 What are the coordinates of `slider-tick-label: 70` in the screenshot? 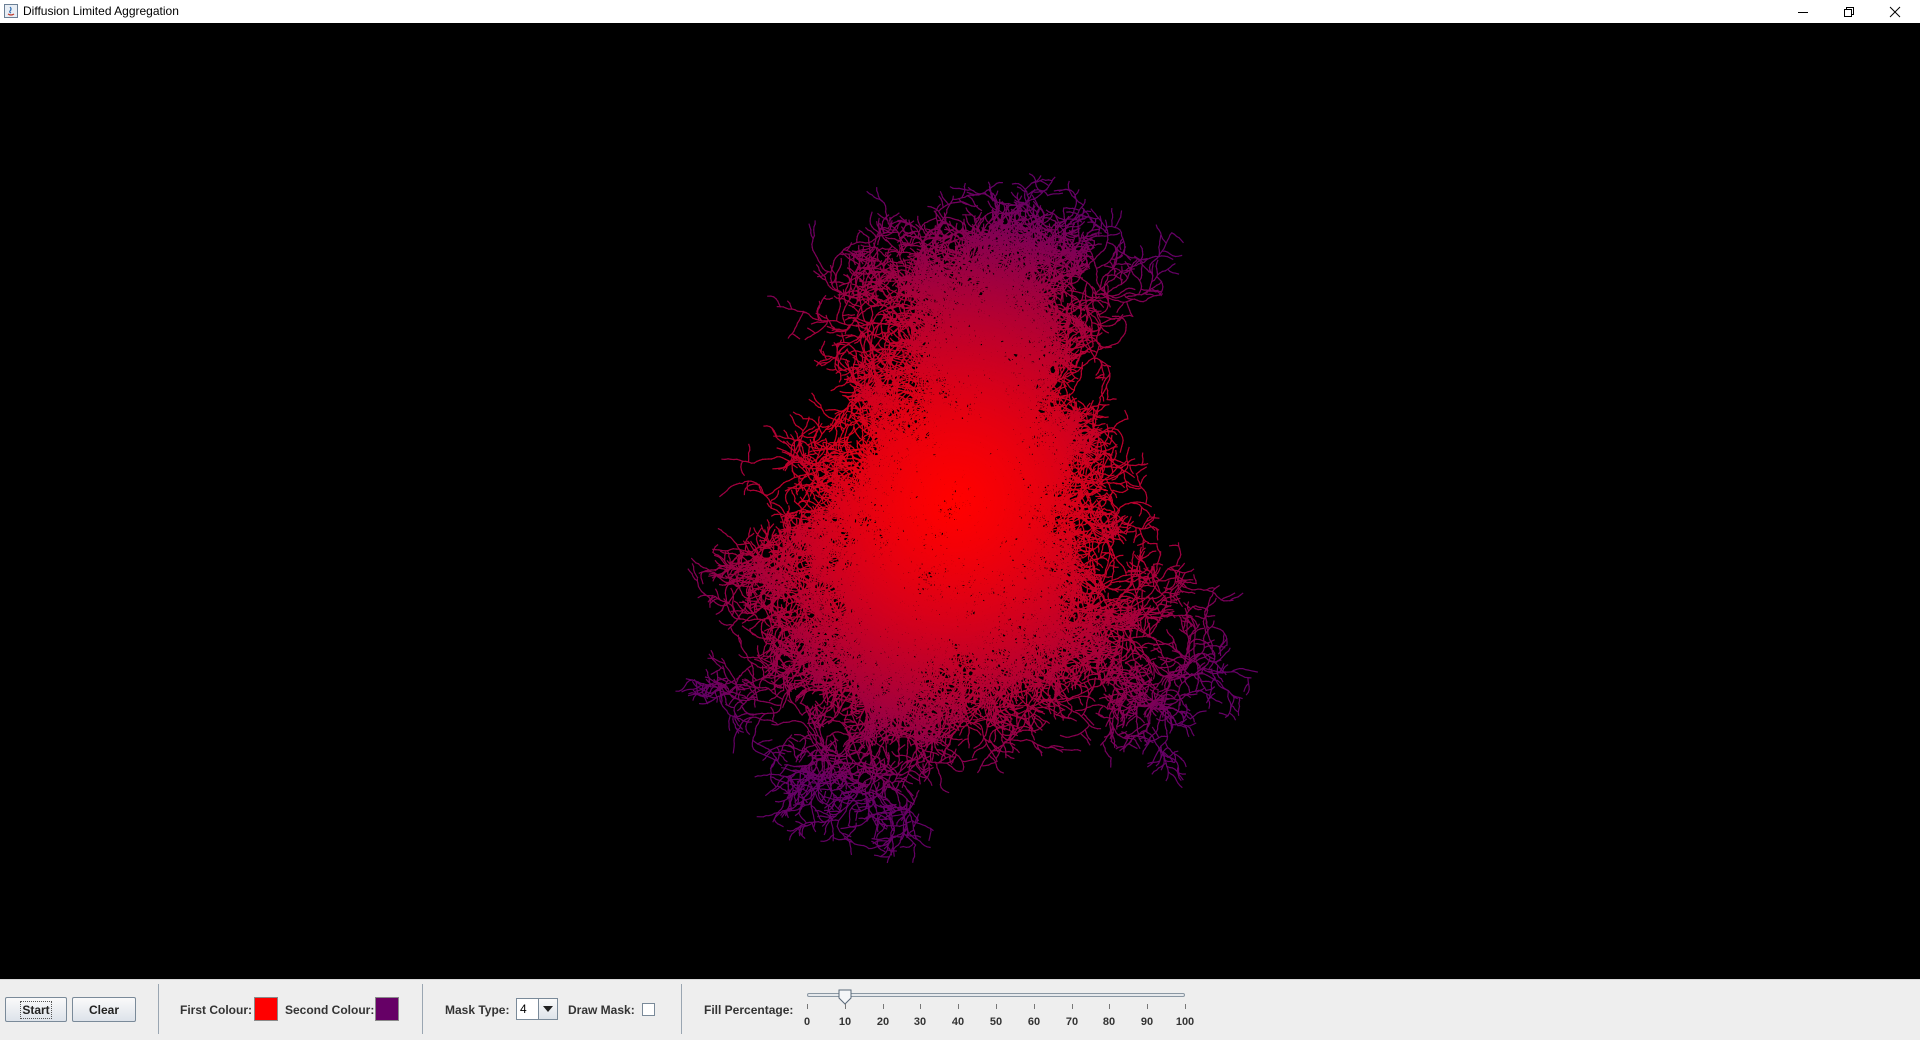 It's located at (1072, 1022).